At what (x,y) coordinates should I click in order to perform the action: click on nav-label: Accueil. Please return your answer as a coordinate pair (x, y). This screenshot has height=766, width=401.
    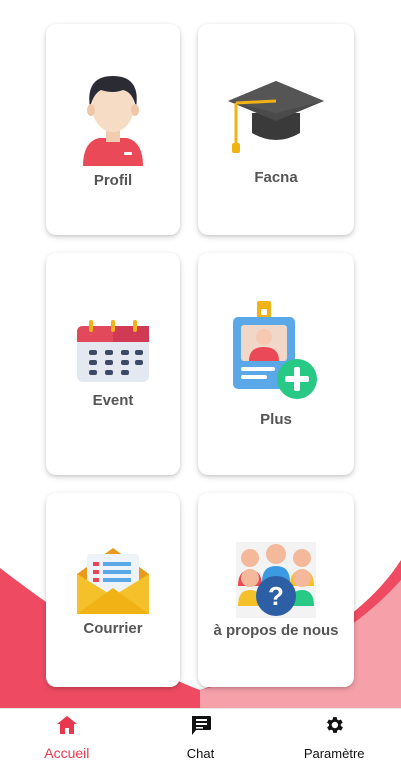
    Looking at the image, I should click on (67, 752).